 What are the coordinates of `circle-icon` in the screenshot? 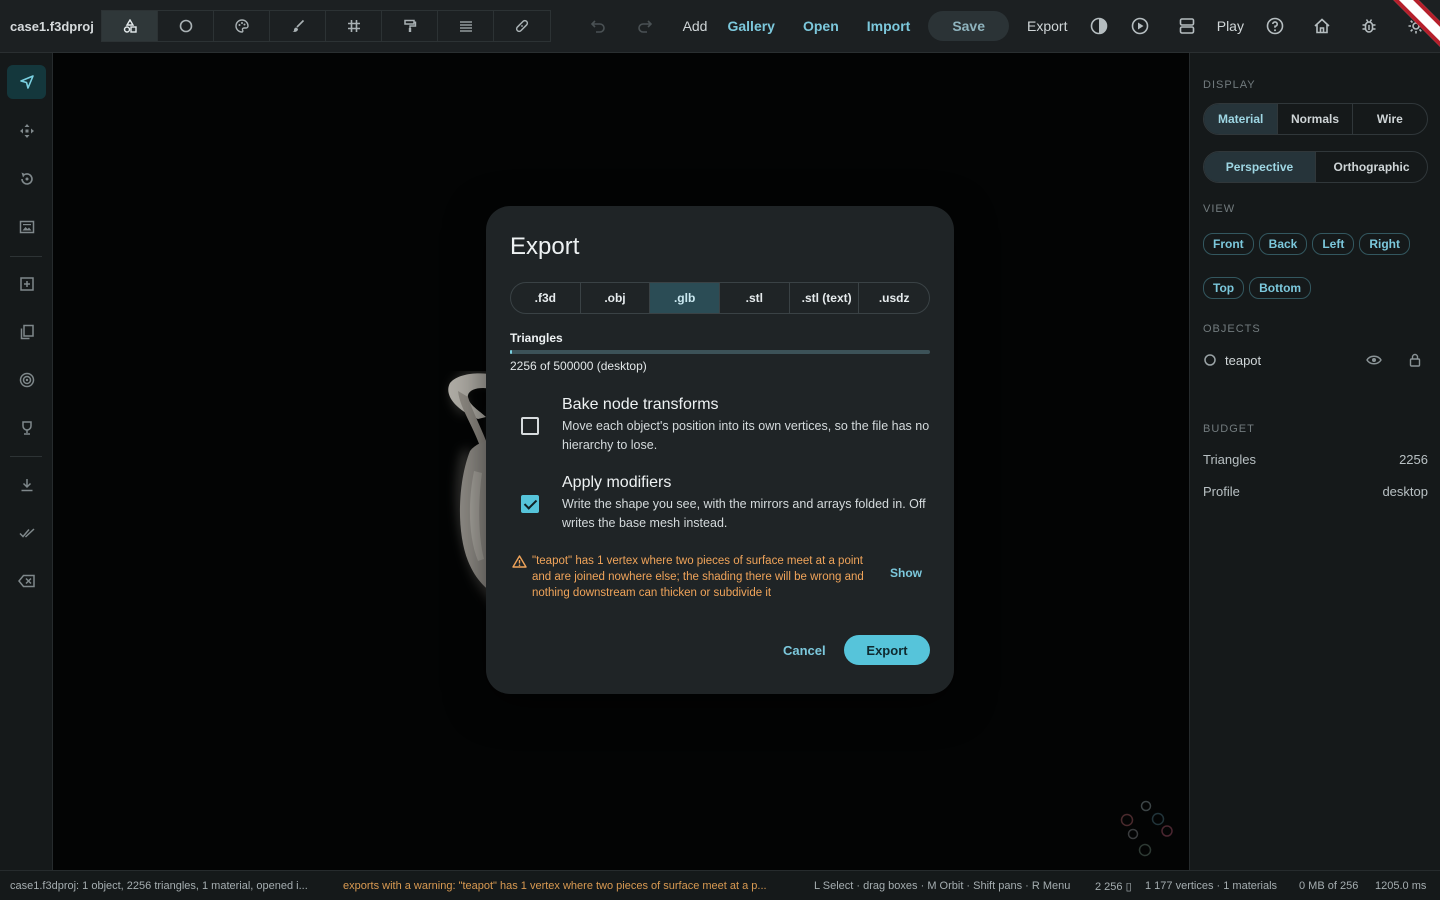 It's located at (186, 26).